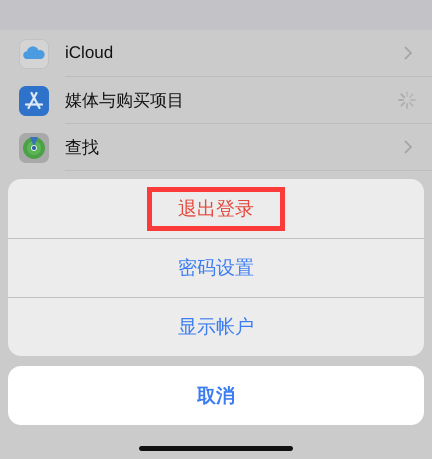  What do you see at coordinates (216, 395) in the screenshot?
I see `cancel-button: 取消` at bounding box center [216, 395].